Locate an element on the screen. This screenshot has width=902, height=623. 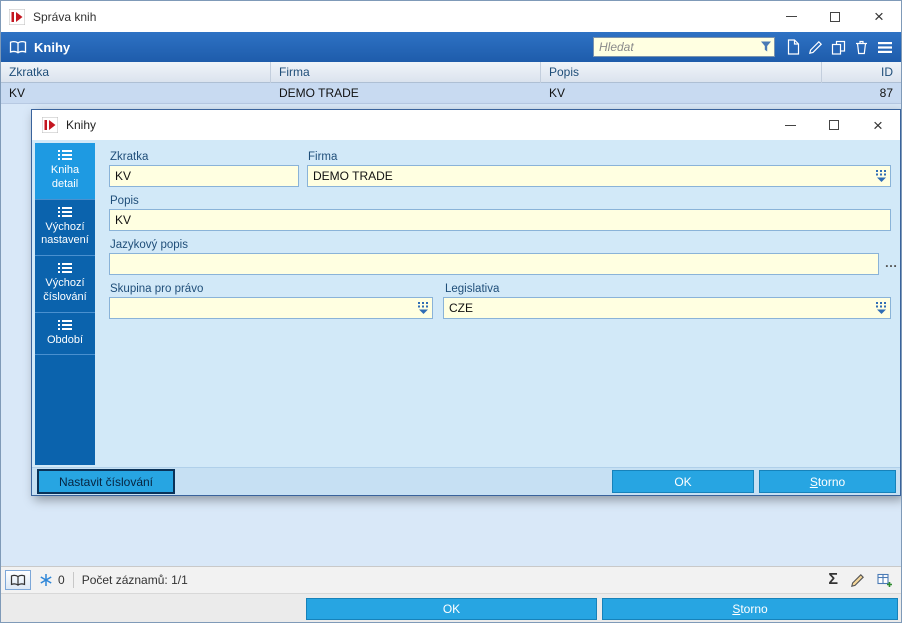
table-row: KV DEMO TRADE KV 87 is located at coordinates (451, 93).